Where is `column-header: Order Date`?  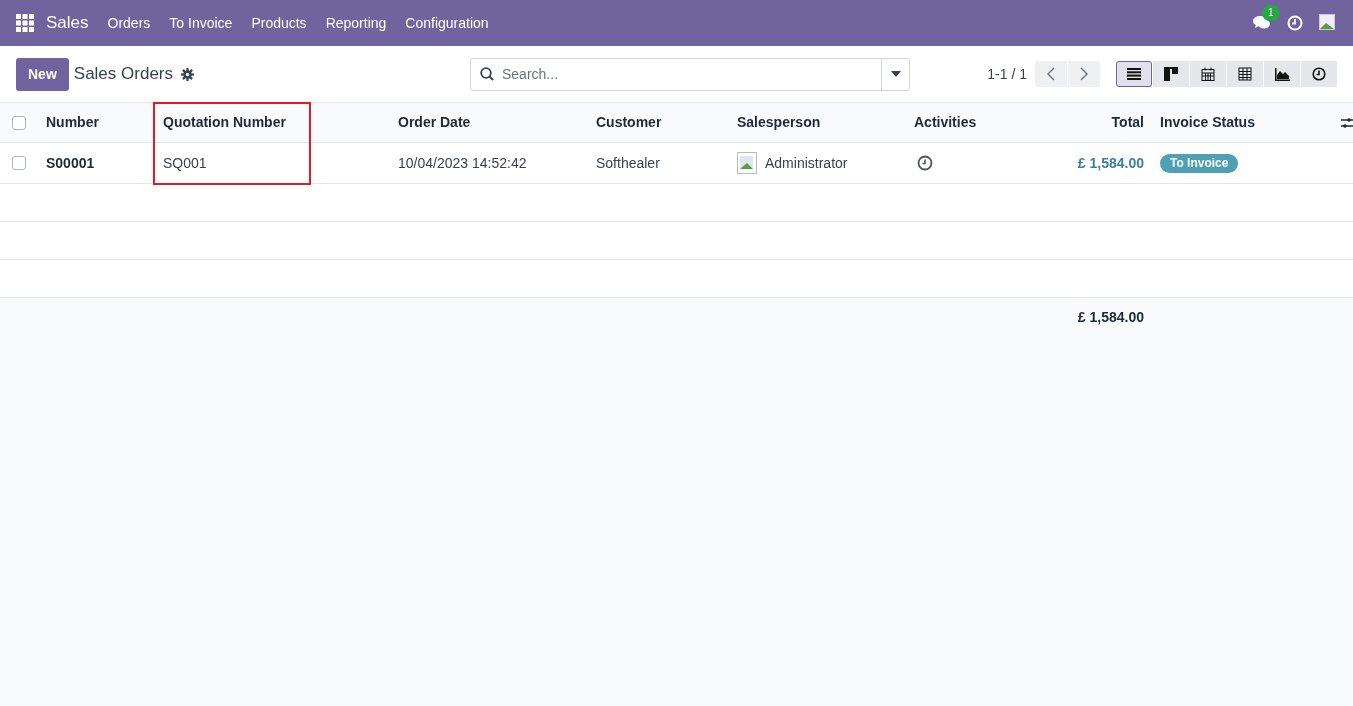 column-header: Order Date is located at coordinates (434, 122).